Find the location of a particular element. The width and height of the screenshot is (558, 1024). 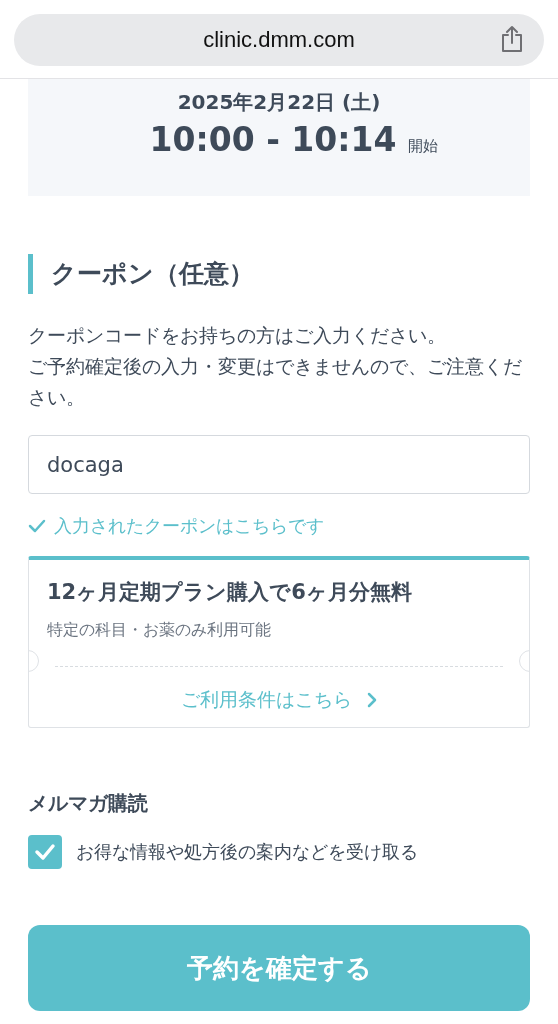

address-bar: clinic.dmm.com is located at coordinates (279, 40).